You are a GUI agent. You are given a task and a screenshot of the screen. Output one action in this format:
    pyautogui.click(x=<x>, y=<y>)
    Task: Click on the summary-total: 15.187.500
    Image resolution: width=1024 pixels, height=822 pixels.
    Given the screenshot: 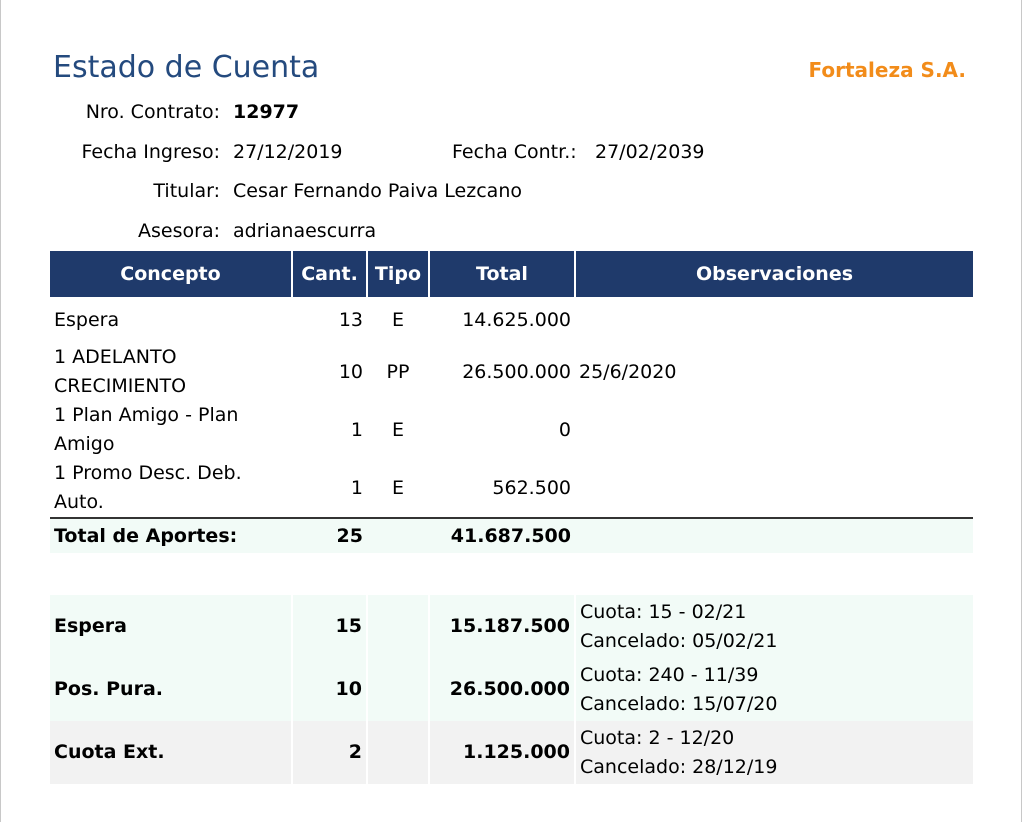 What is the action you would take?
    pyautogui.click(x=501, y=626)
    